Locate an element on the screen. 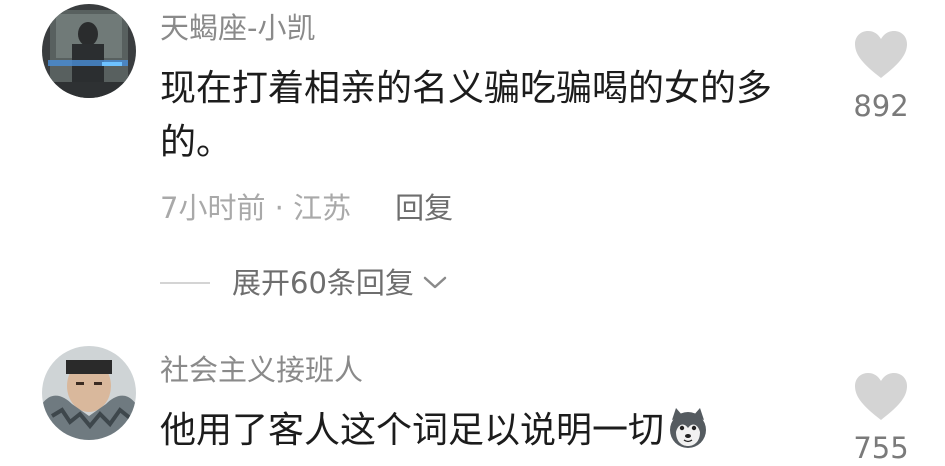  like-button: 755 is located at coordinates (881, 417).